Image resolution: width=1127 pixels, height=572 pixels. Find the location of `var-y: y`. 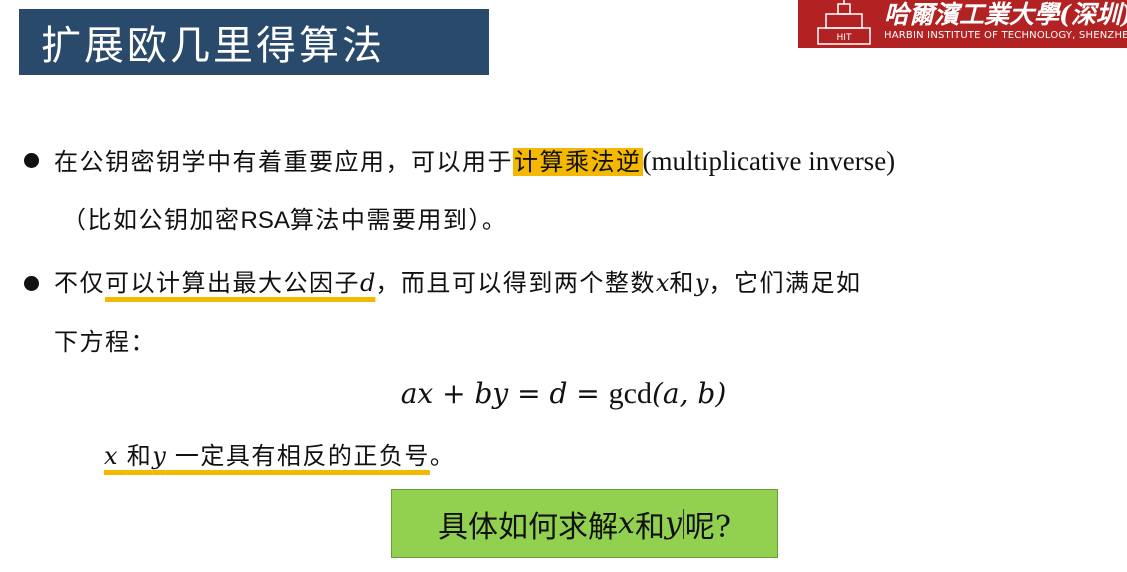

var-y: y is located at coordinates (701, 283).